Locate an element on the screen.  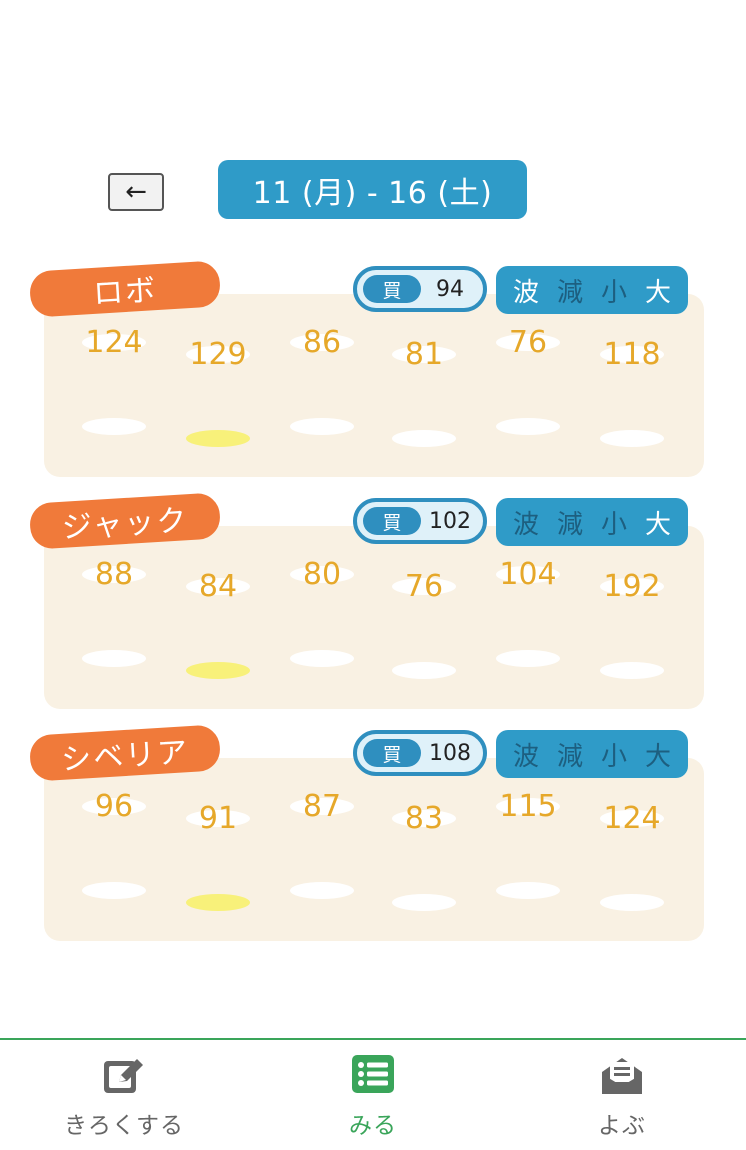
price-value: 88 is located at coordinates (114, 574).